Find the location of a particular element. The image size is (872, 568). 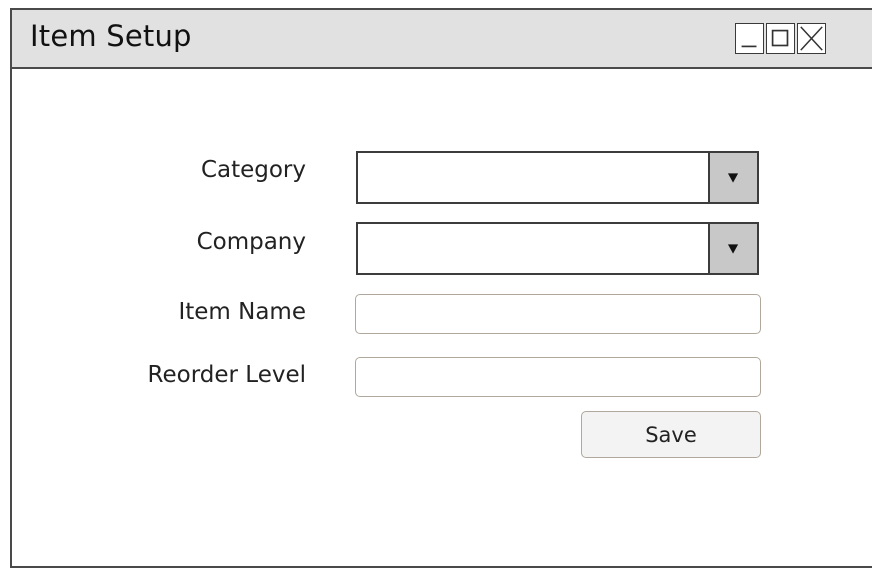

save-button: Save is located at coordinates (671, 434).